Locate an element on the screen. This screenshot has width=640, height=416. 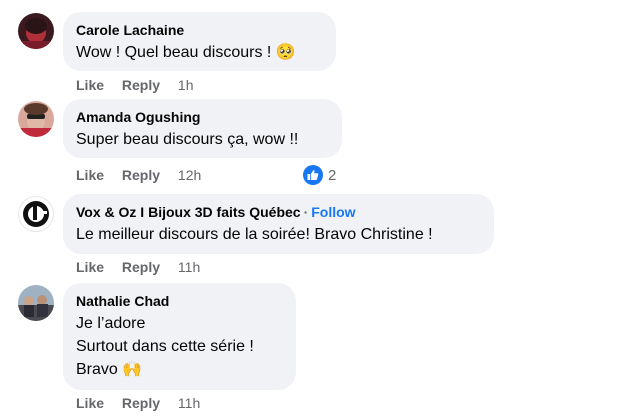
comment-author: Amanda Ogushing is located at coordinates (202, 117).